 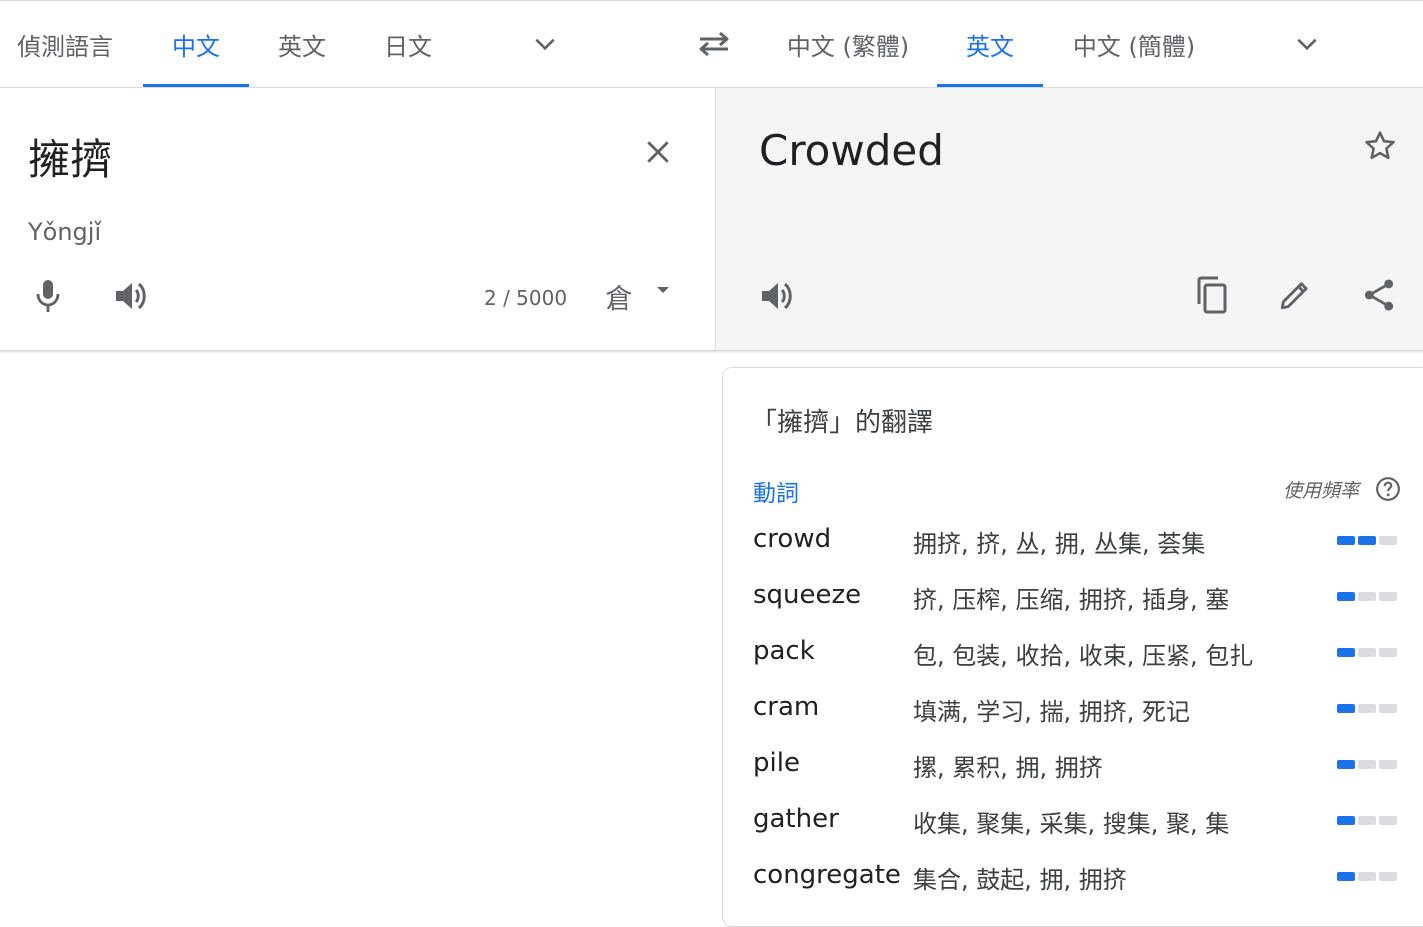 I want to click on source-language-dropdown, so click(x=545, y=44).